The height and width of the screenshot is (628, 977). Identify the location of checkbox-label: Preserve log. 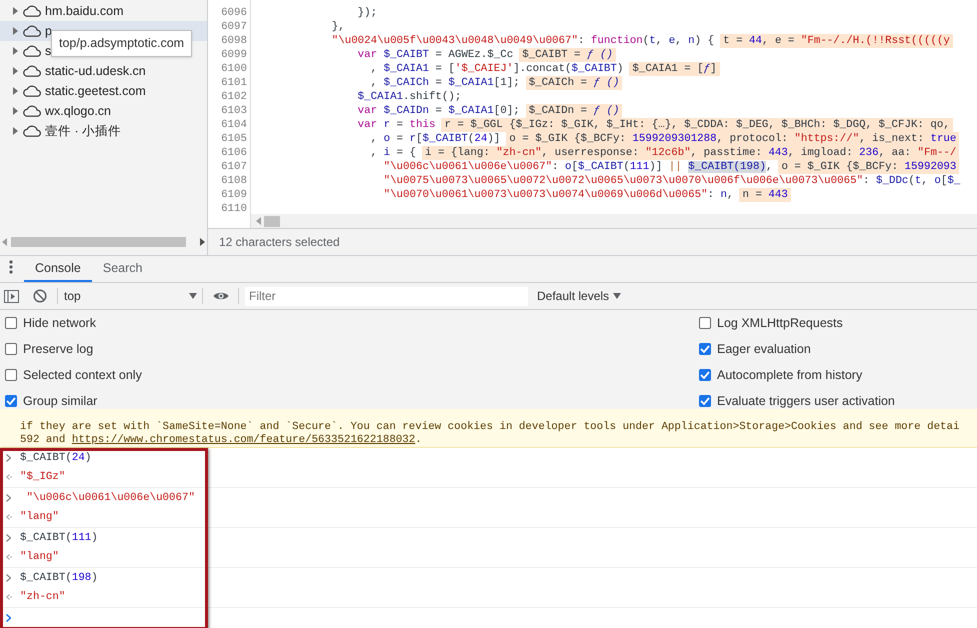
(58, 349).